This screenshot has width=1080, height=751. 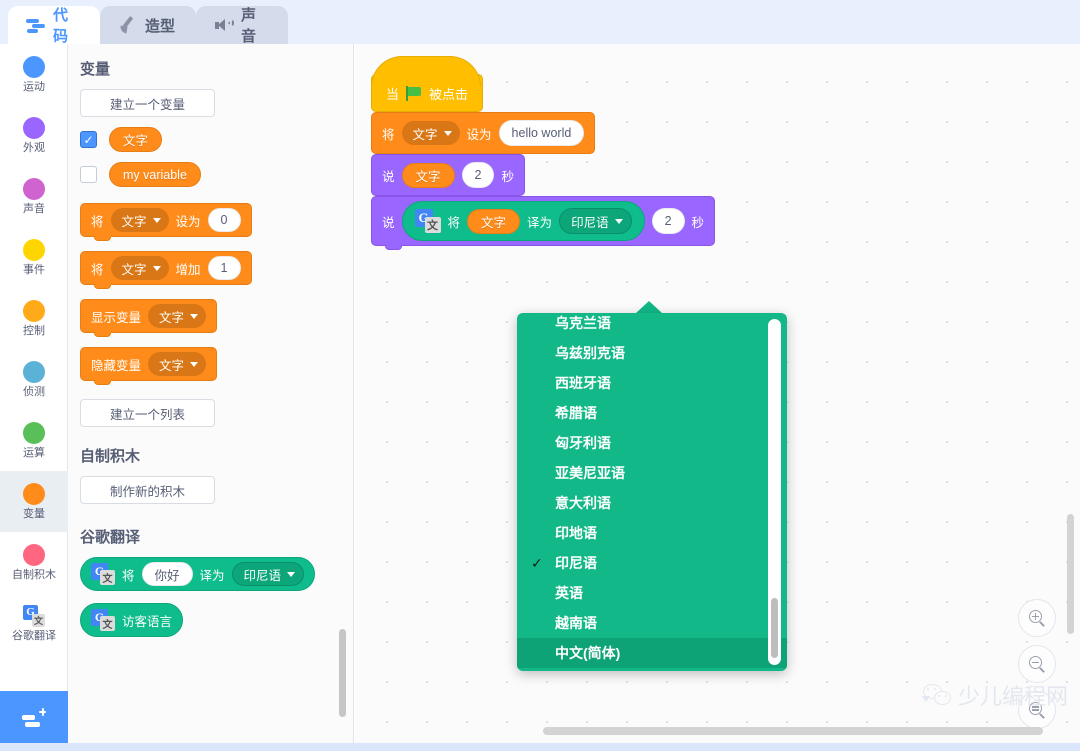 What do you see at coordinates (139, 268) in the screenshot?
I see `change-variable-dropdown: 文字` at bounding box center [139, 268].